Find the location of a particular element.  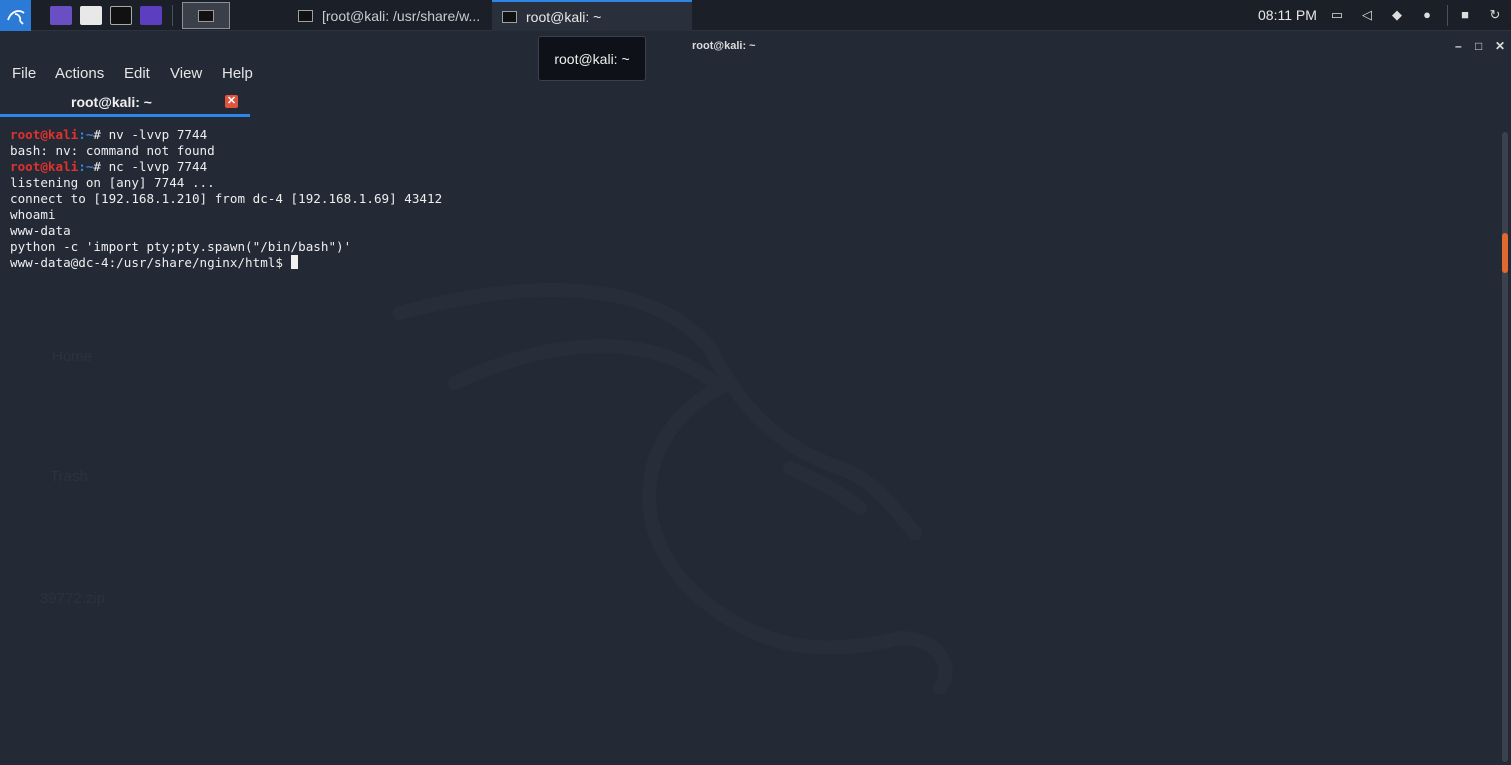

tab-label: root@kali: ~ is located at coordinates (111, 102).